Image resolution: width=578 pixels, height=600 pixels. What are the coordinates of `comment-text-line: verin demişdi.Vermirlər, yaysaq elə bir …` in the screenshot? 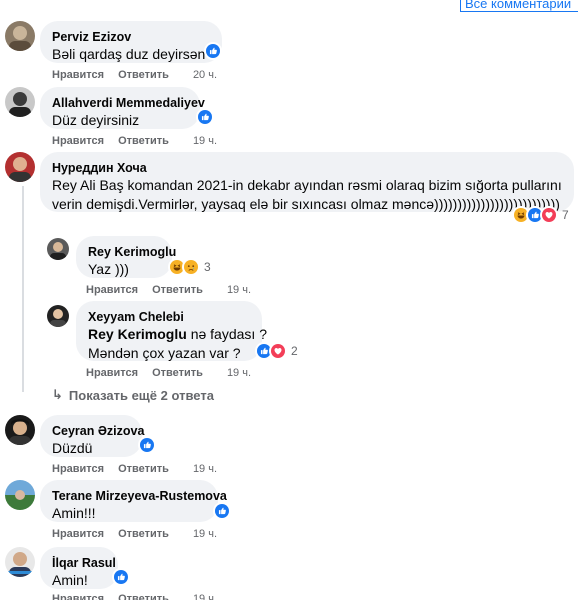 It's located at (306, 204).